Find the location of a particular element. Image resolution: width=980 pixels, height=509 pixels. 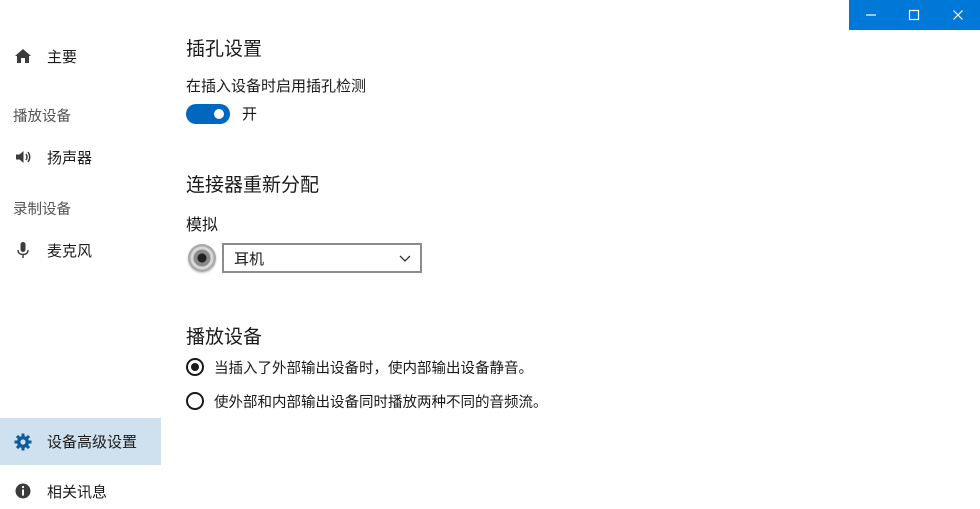

sidebar-item-related-info: 相关讯息 is located at coordinates (80, 491).